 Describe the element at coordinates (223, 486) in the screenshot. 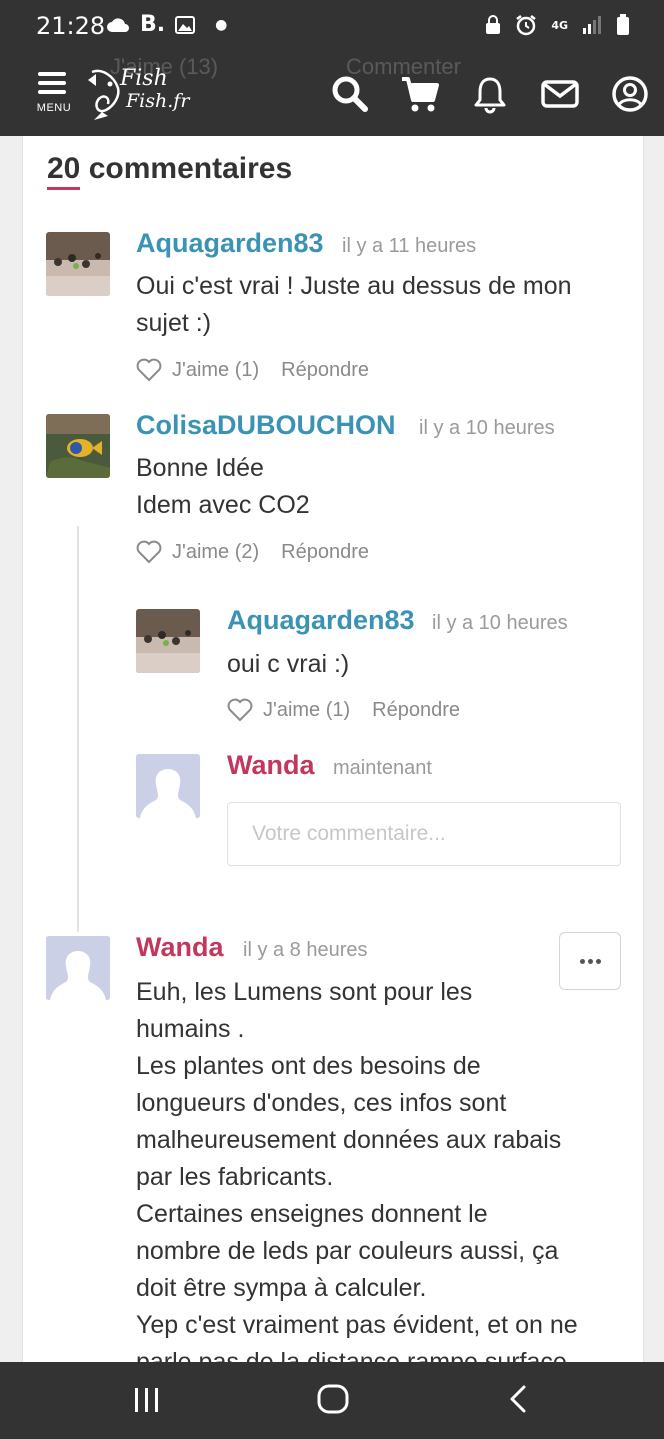

I see `comment-text: Bonne Idée Idem avec CO2` at that location.